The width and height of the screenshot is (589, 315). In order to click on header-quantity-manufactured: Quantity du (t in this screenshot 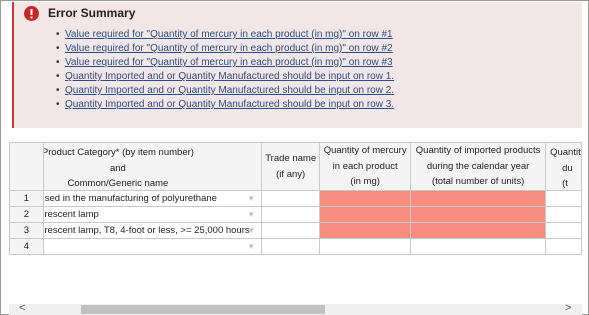, I will do `click(563, 166)`.